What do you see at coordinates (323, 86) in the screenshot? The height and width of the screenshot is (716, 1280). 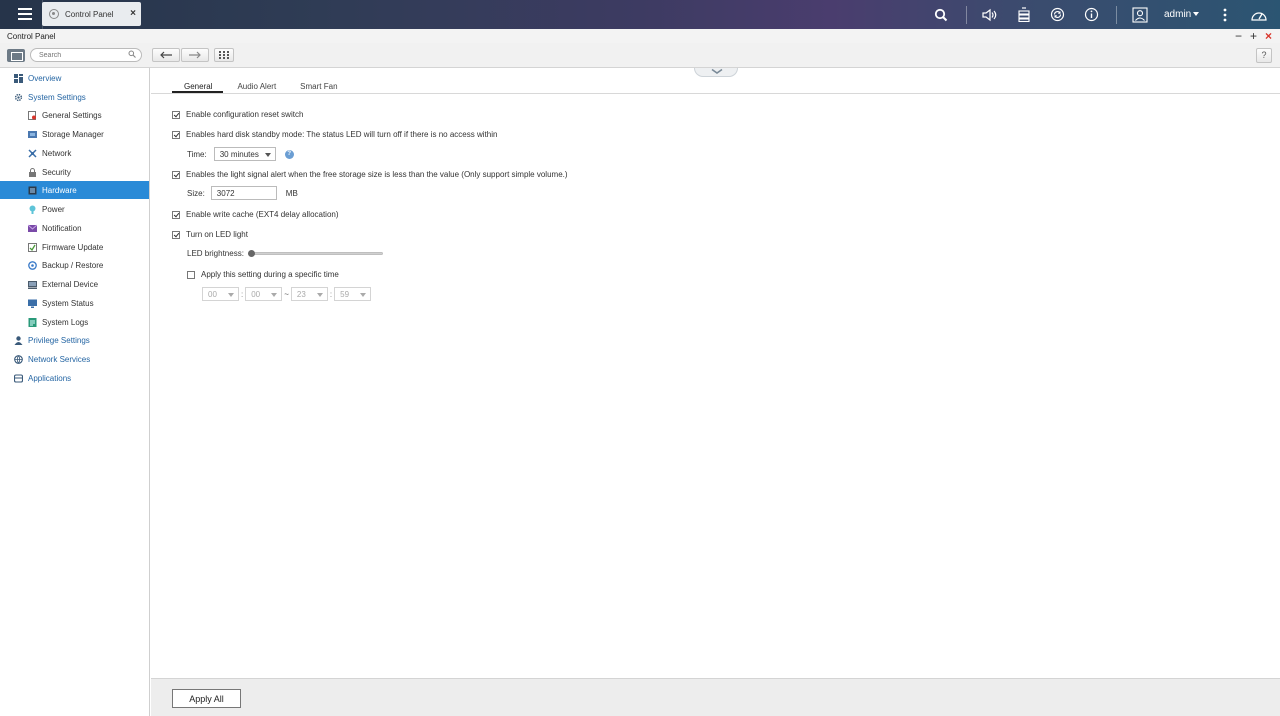 I see `tab-smart-fan: Smart Fan` at bounding box center [323, 86].